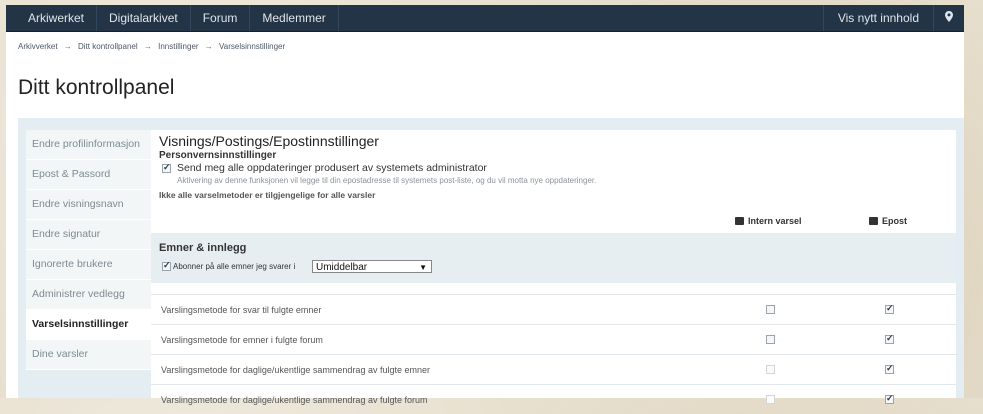 The height and width of the screenshot is (414, 983). What do you see at coordinates (242, 340) in the screenshot?
I see `row-label: Varslingsmetode for emner i fulgte forum` at bounding box center [242, 340].